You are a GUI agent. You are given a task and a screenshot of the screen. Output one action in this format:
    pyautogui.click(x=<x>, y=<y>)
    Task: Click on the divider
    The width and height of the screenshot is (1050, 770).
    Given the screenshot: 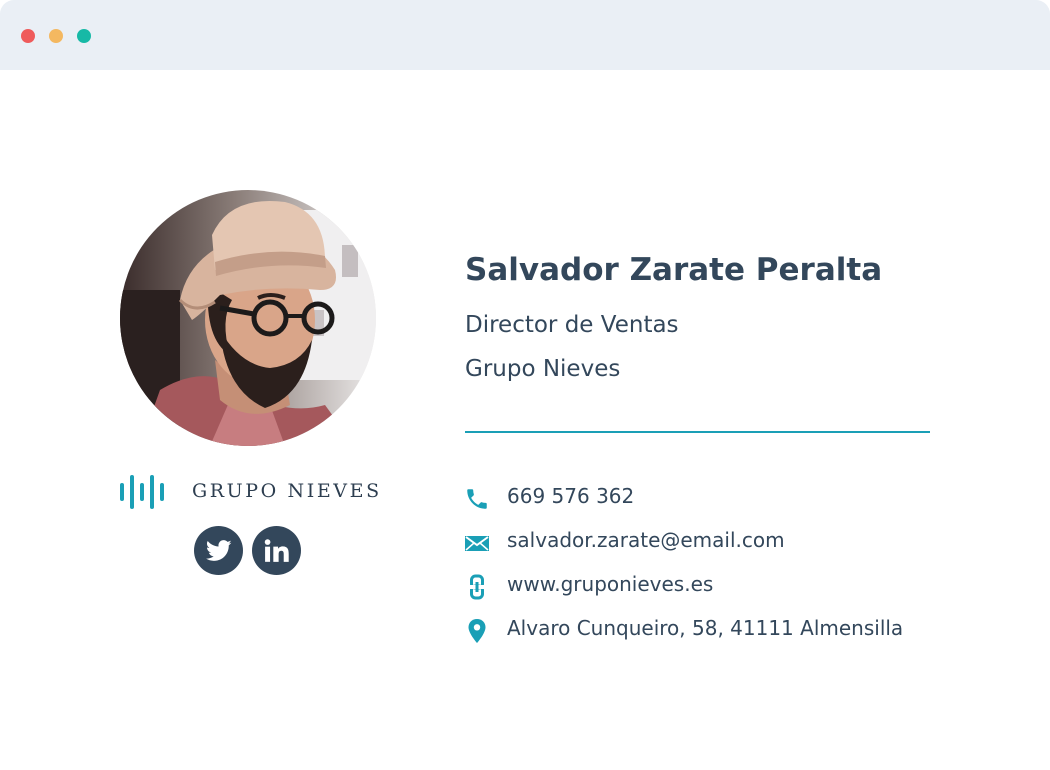 What is the action you would take?
    pyautogui.click(x=697, y=432)
    